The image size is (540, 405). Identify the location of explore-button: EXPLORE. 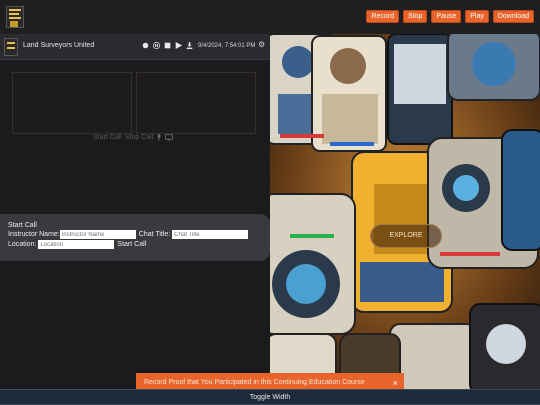
(406, 236).